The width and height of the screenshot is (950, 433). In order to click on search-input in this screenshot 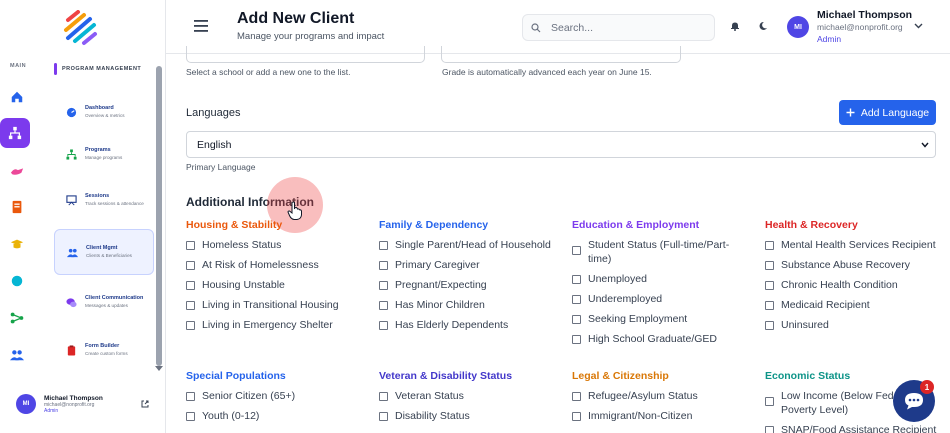, I will do `click(626, 27)`.